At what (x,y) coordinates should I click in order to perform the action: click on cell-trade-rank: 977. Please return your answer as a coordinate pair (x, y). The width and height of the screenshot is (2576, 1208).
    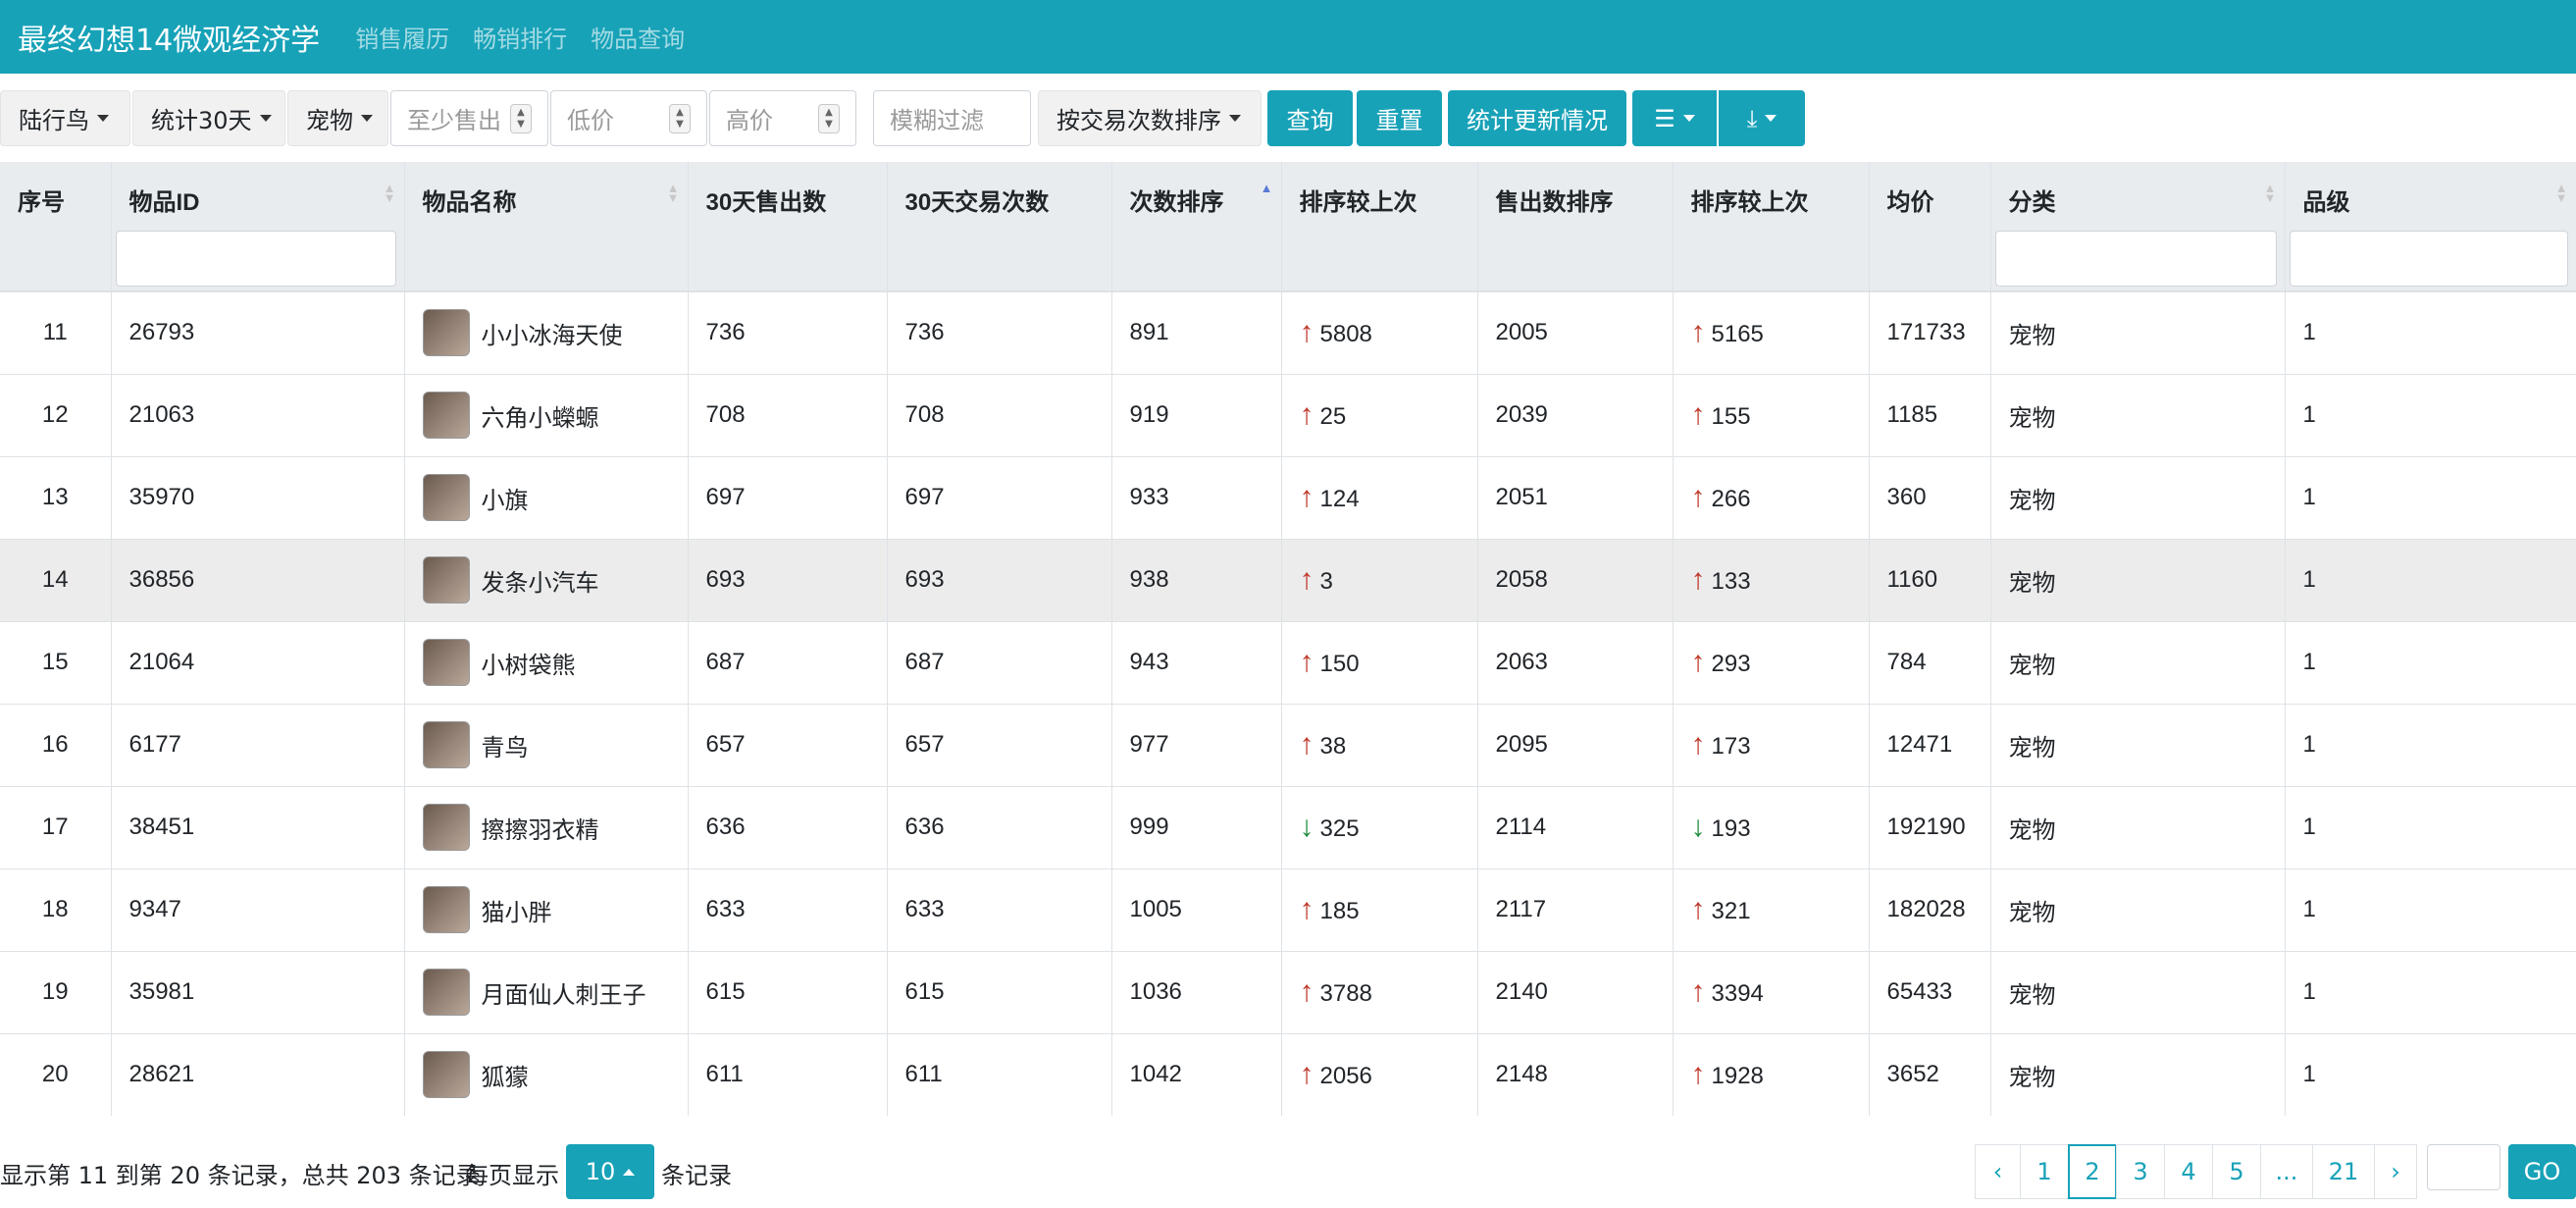
    Looking at the image, I should click on (1196, 744).